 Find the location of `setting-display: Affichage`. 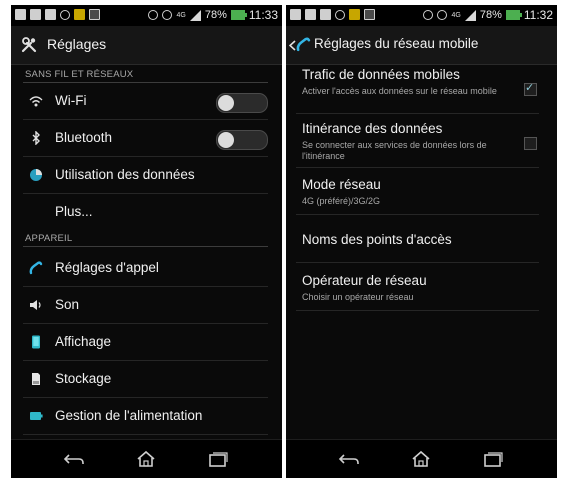

setting-display: Affichage is located at coordinates (146, 342).